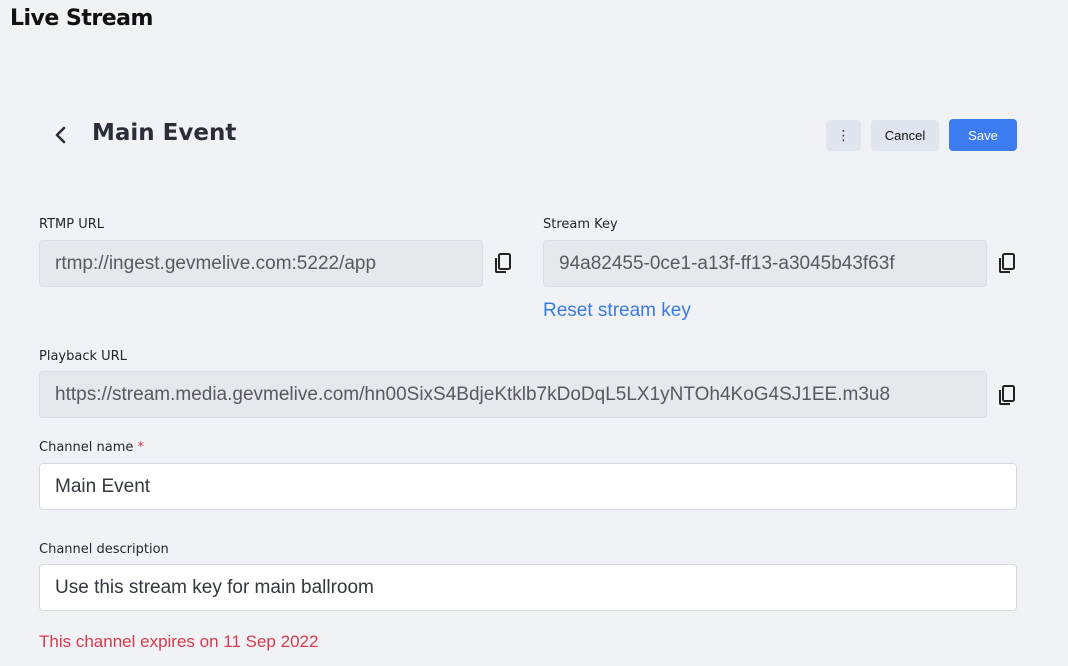  Describe the element at coordinates (528, 486) in the screenshot. I see `channel-name-input: Main Event` at that location.